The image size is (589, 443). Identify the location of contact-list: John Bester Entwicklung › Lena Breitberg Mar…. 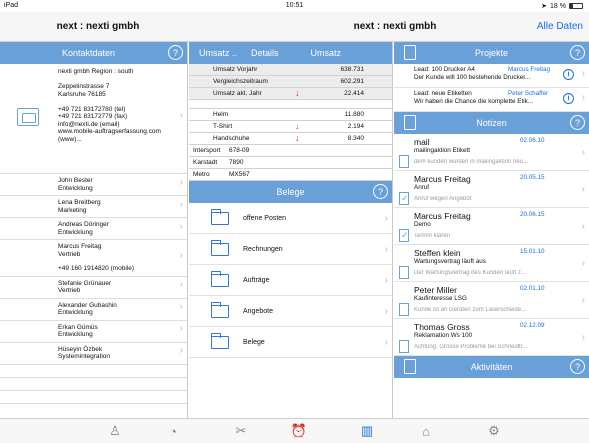
(93, 269).